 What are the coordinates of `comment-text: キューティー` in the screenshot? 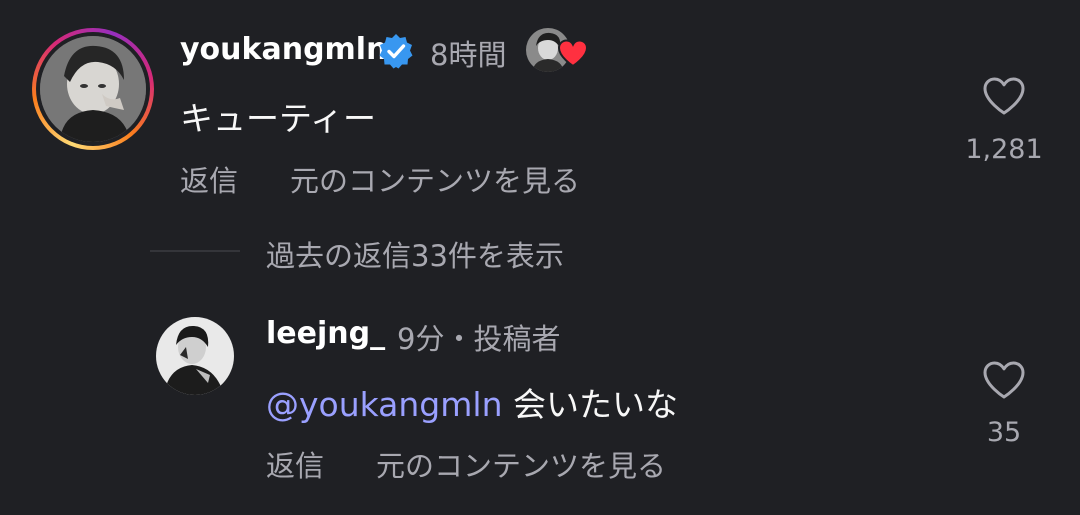 It's located at (278, 118).